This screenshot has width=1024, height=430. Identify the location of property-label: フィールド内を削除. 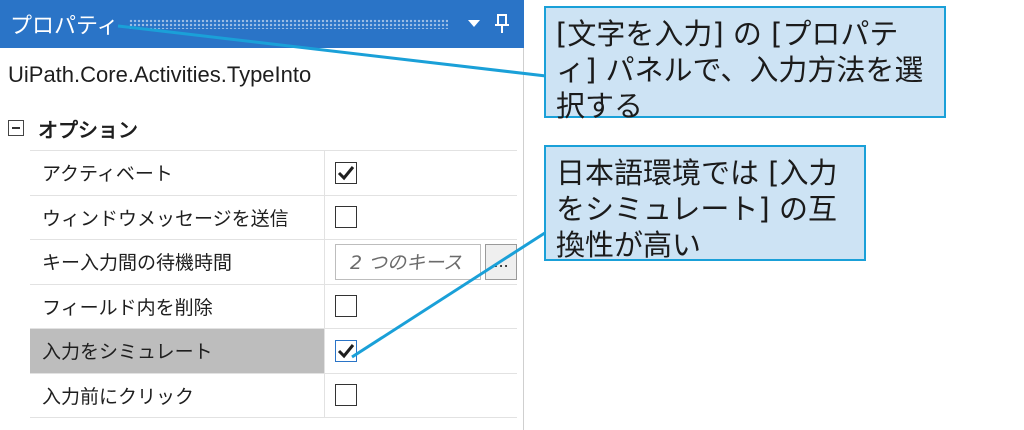
(177, 306).